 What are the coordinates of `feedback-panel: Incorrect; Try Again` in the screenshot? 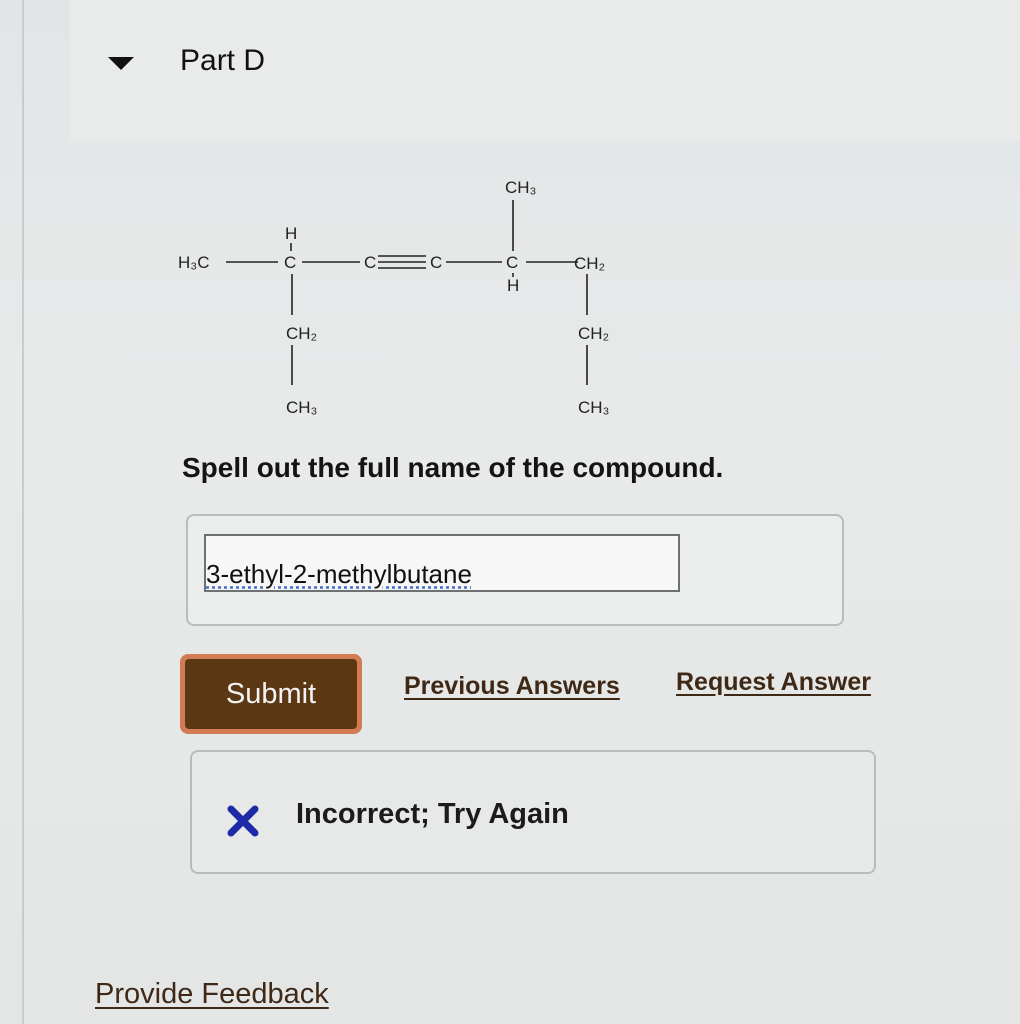 It's located at (533, 812).